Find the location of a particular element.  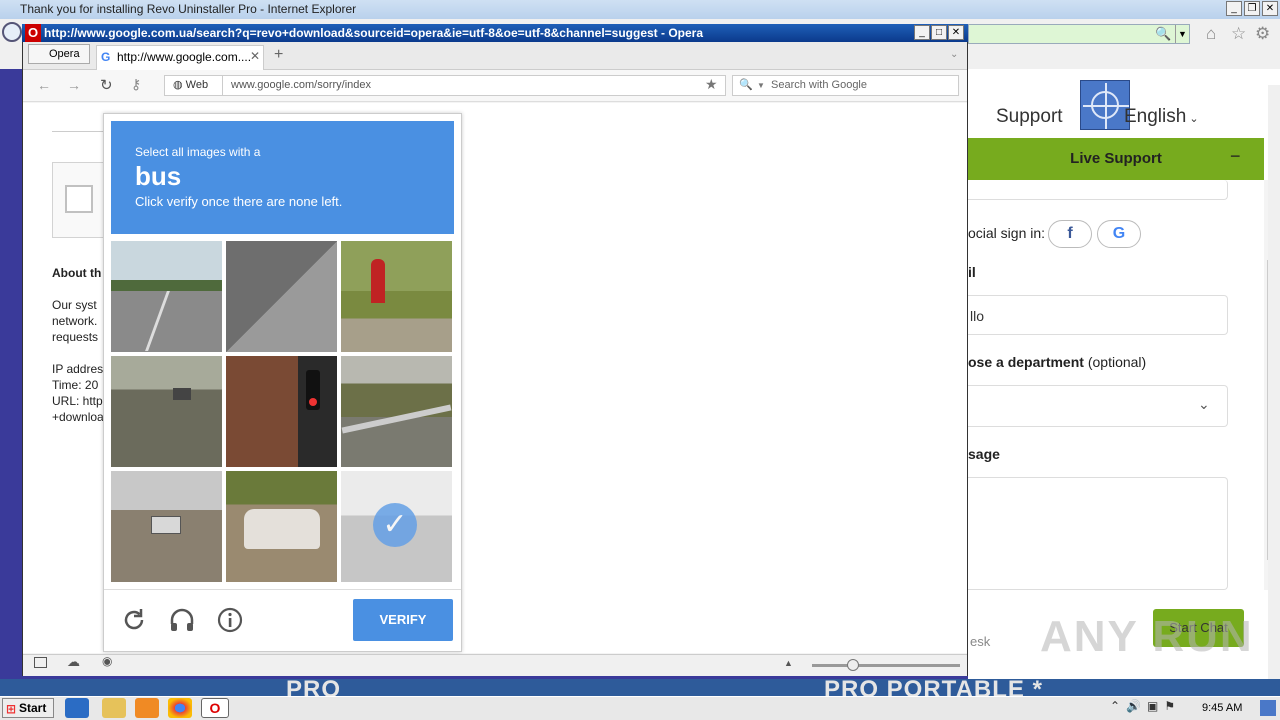

google-signin-button: G is located at coordinates (1119, 234).